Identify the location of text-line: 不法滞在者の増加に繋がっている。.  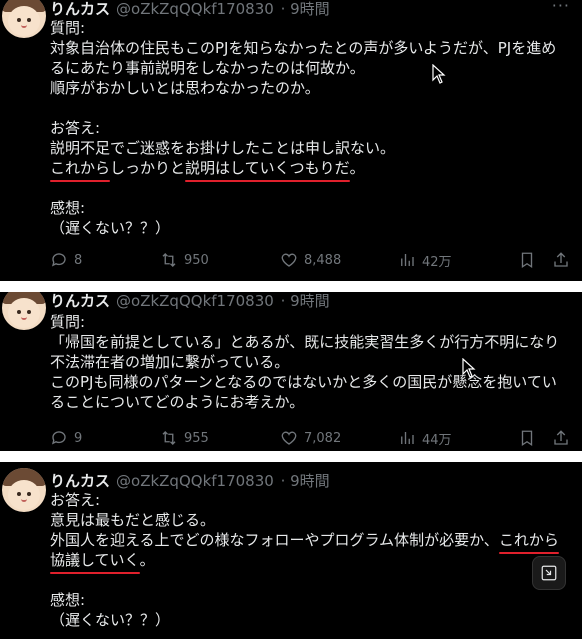
(170, 362).